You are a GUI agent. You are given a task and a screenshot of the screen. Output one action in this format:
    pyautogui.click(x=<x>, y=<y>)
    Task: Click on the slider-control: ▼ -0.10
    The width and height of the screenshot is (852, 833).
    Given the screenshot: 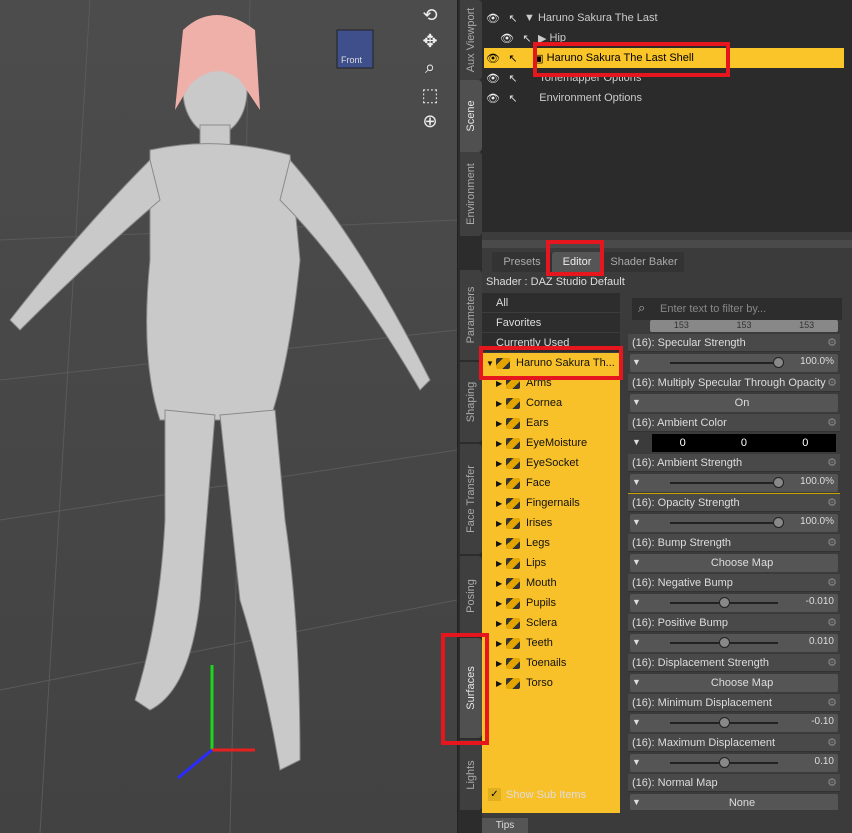 What is the action you would take?
    pyautogui.click(x=734, y=723)
    